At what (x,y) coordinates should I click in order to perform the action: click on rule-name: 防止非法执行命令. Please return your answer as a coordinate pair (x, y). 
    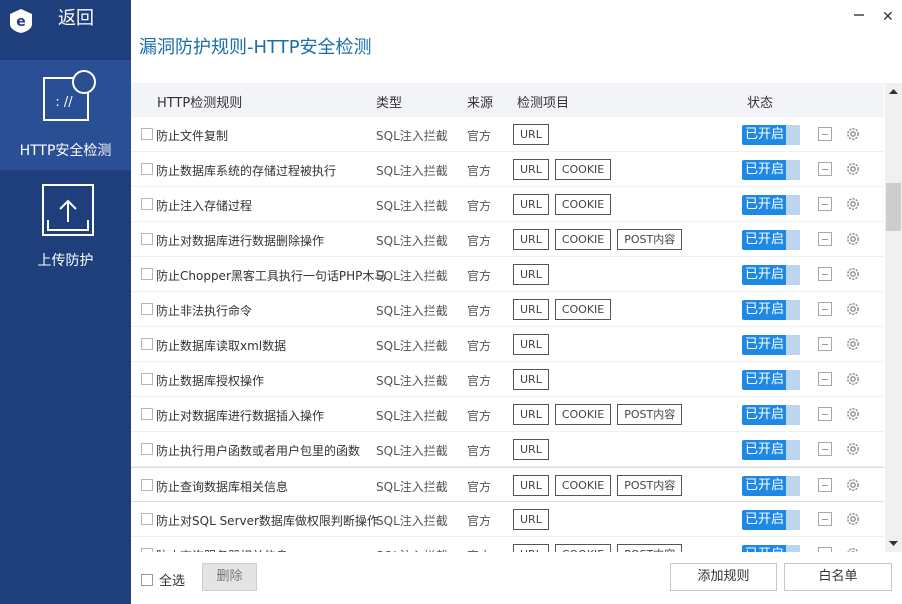
    Looking at the image, I should click on (204, 311).